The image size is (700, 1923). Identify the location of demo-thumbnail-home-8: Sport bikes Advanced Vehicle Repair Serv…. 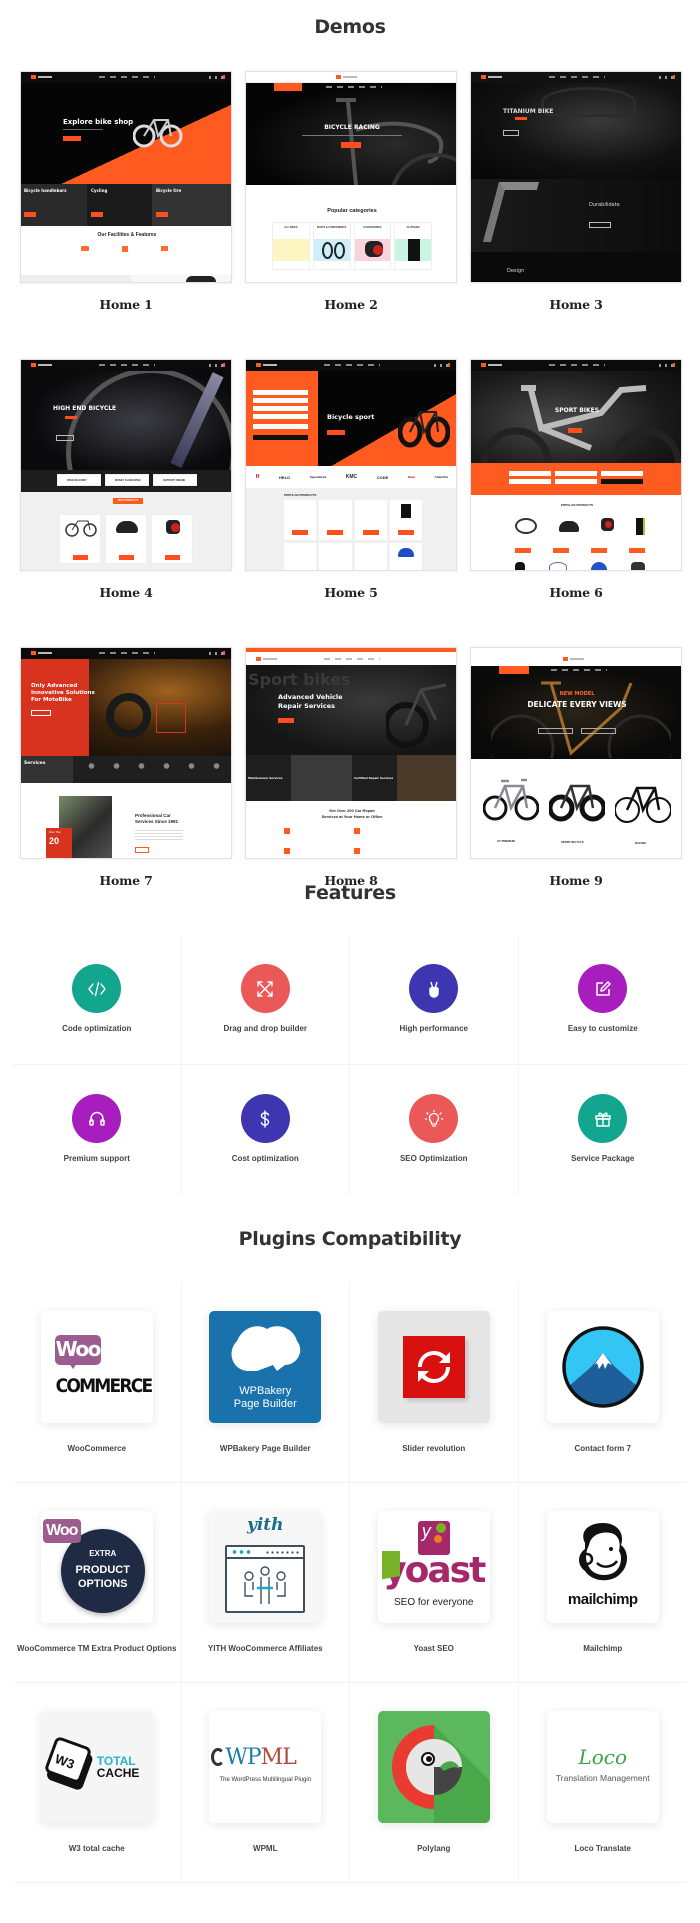
(351, 753).